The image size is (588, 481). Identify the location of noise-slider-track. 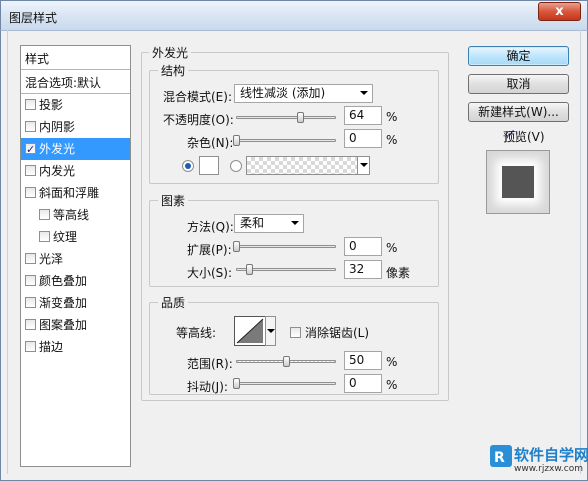
(286, 140).